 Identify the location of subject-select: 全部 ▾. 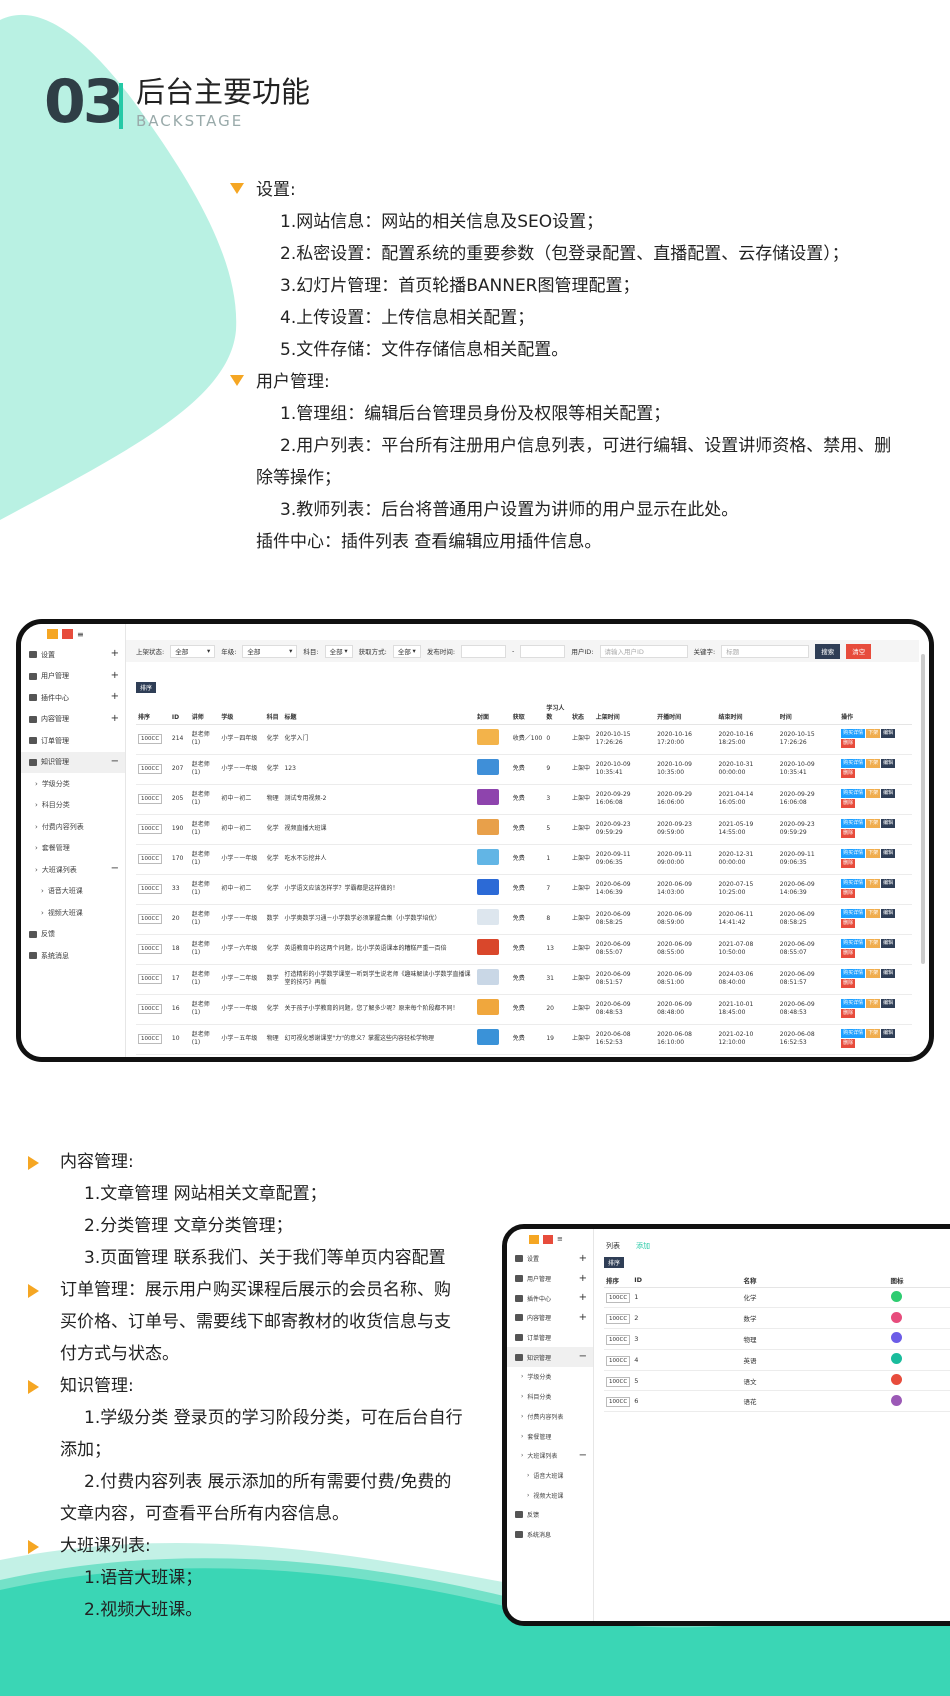
(338, 651).